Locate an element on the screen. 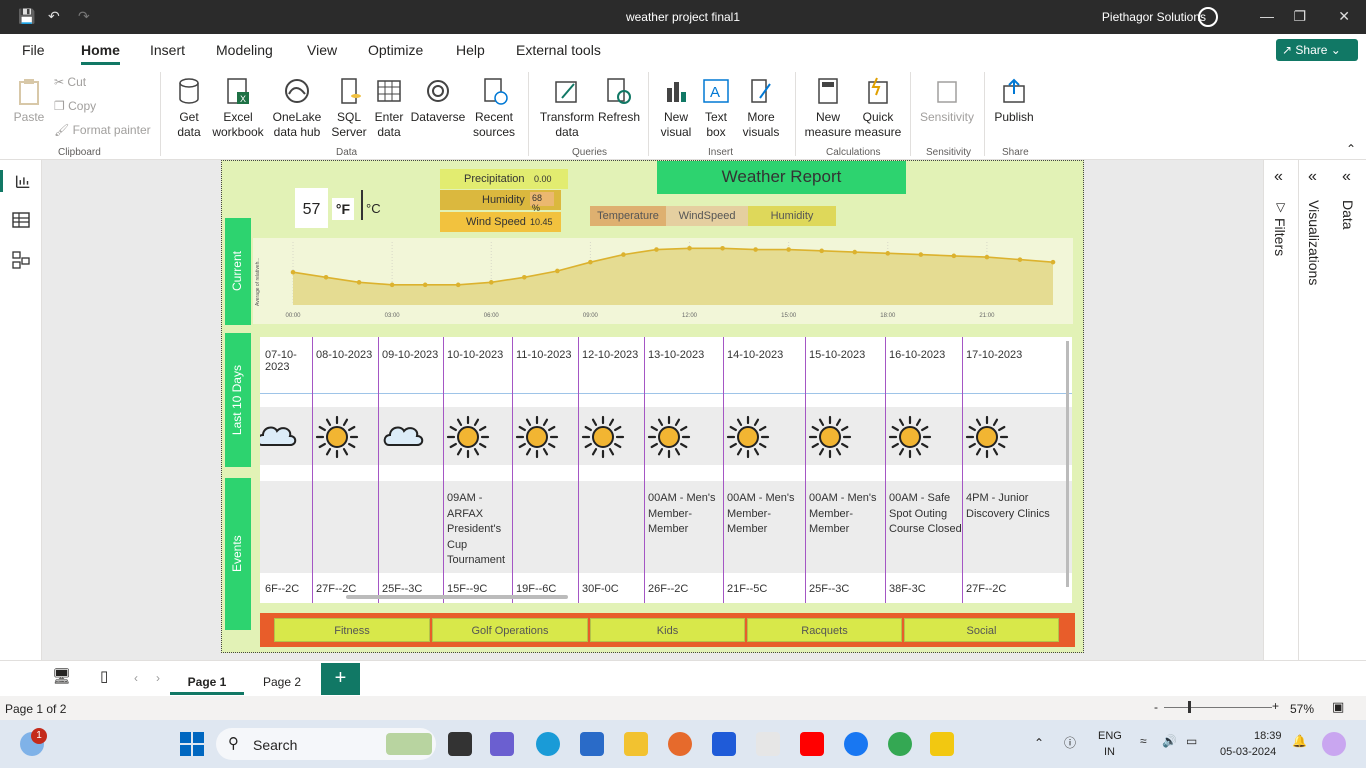 The width and height of the screenshot is (1366, 768). store-icon is located at coordinates (592, 744).